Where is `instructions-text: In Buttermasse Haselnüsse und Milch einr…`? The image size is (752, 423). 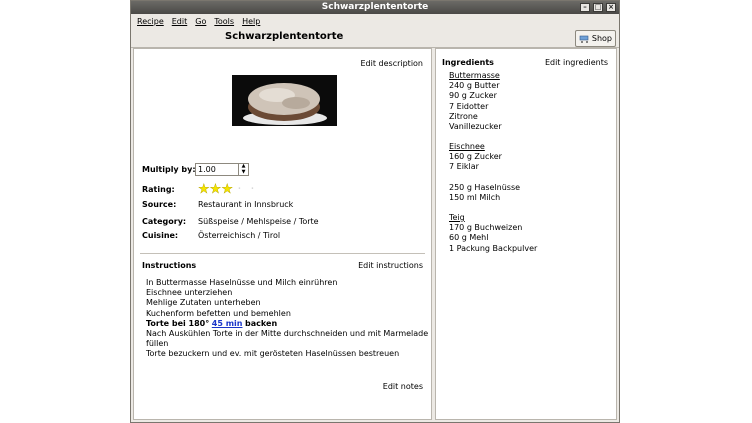
instructions-text: In Buttermasse Haselnüsse und Milch einr… is located at coordinates (287, 319).